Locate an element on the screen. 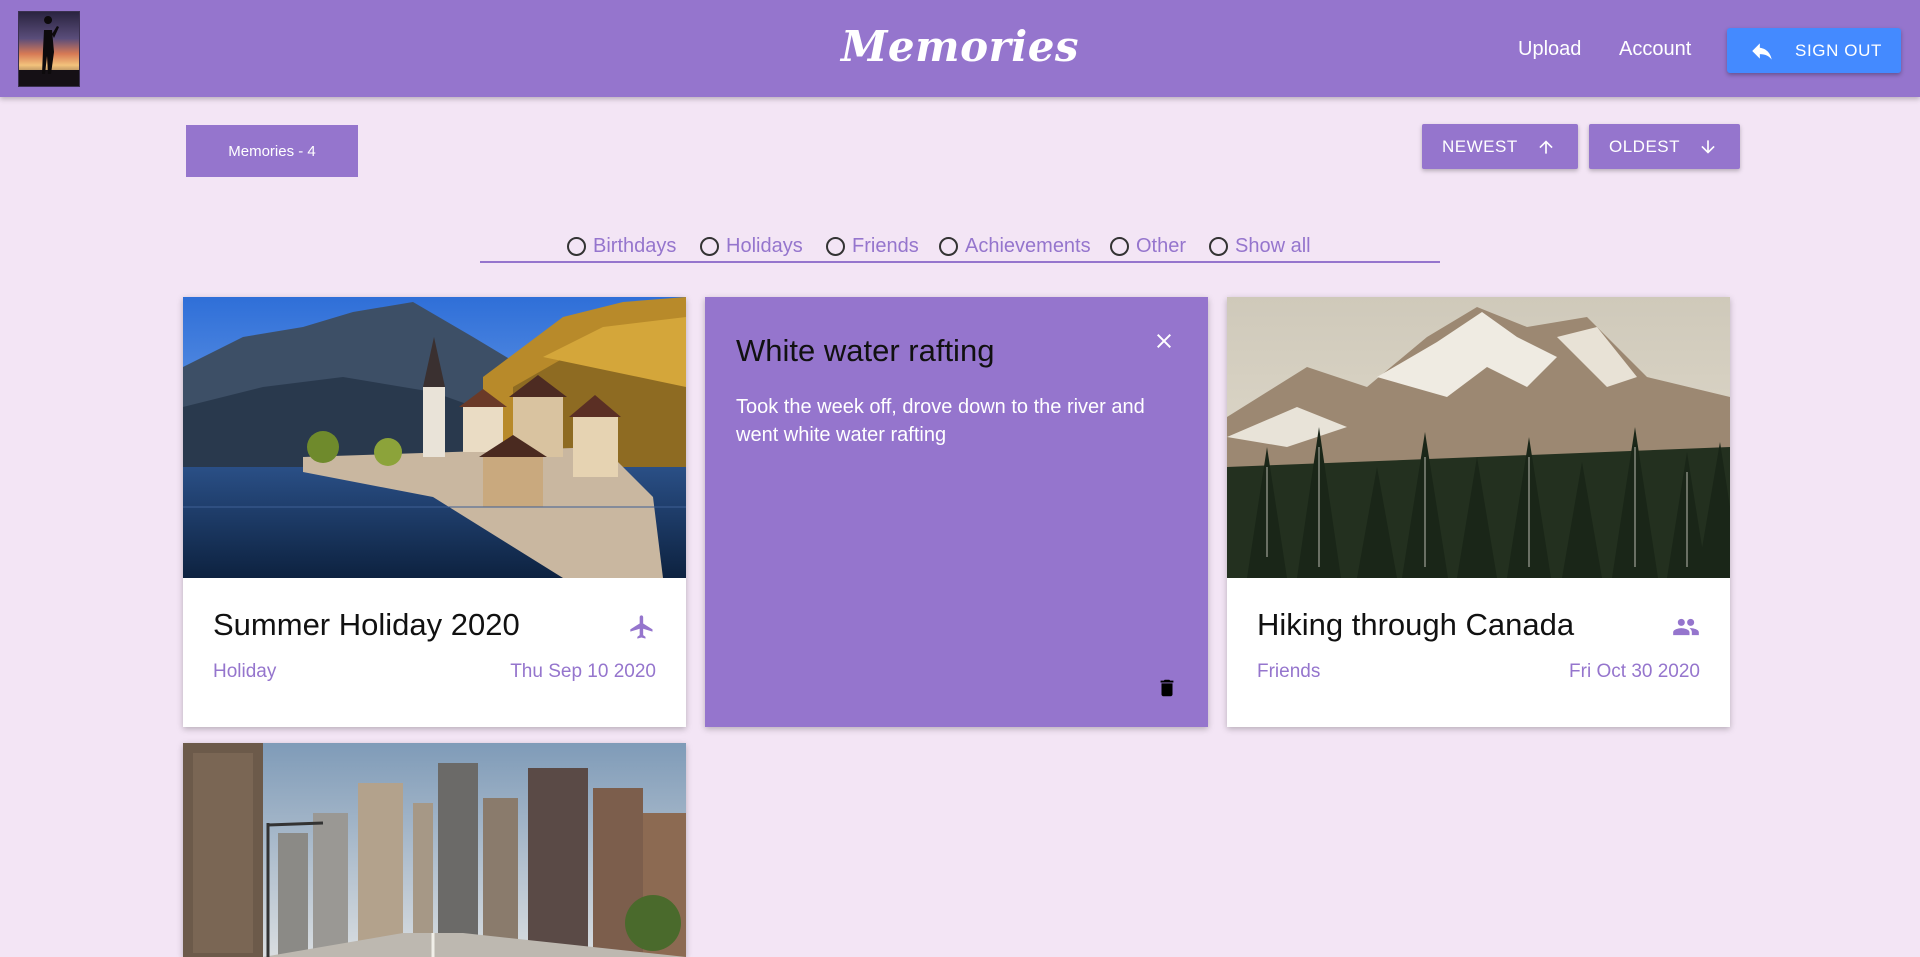  card-title: Summer Holiday 2020 is located at coordinates (366, 624).